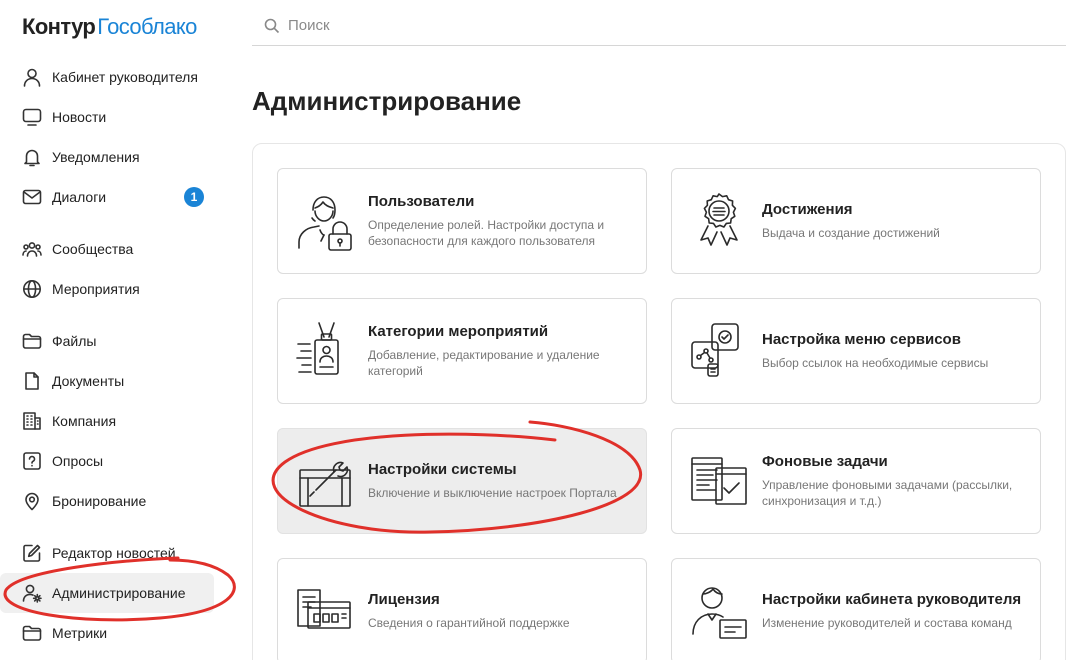  What do you see at coordinates (325, 611) in the screenshot?
I see `license-docs-icon` at bounding box center [325, 611].